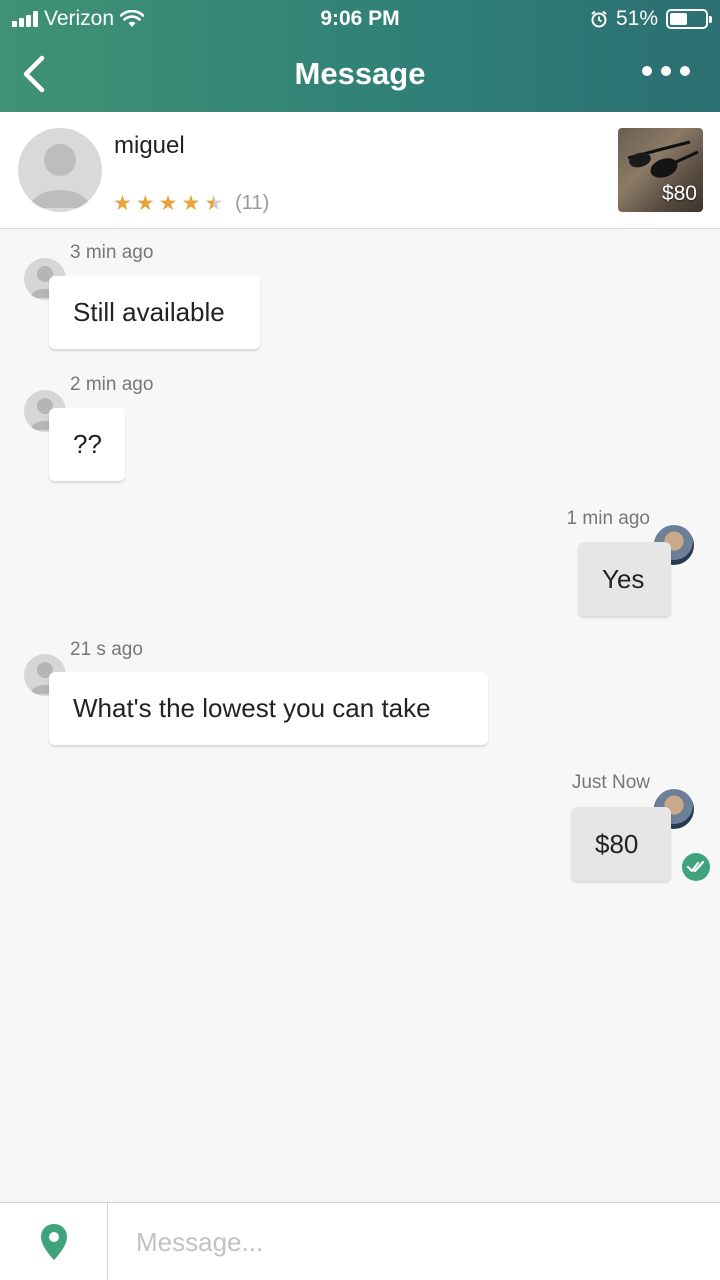  I want to click on seller-avatar, so click(60, 170).